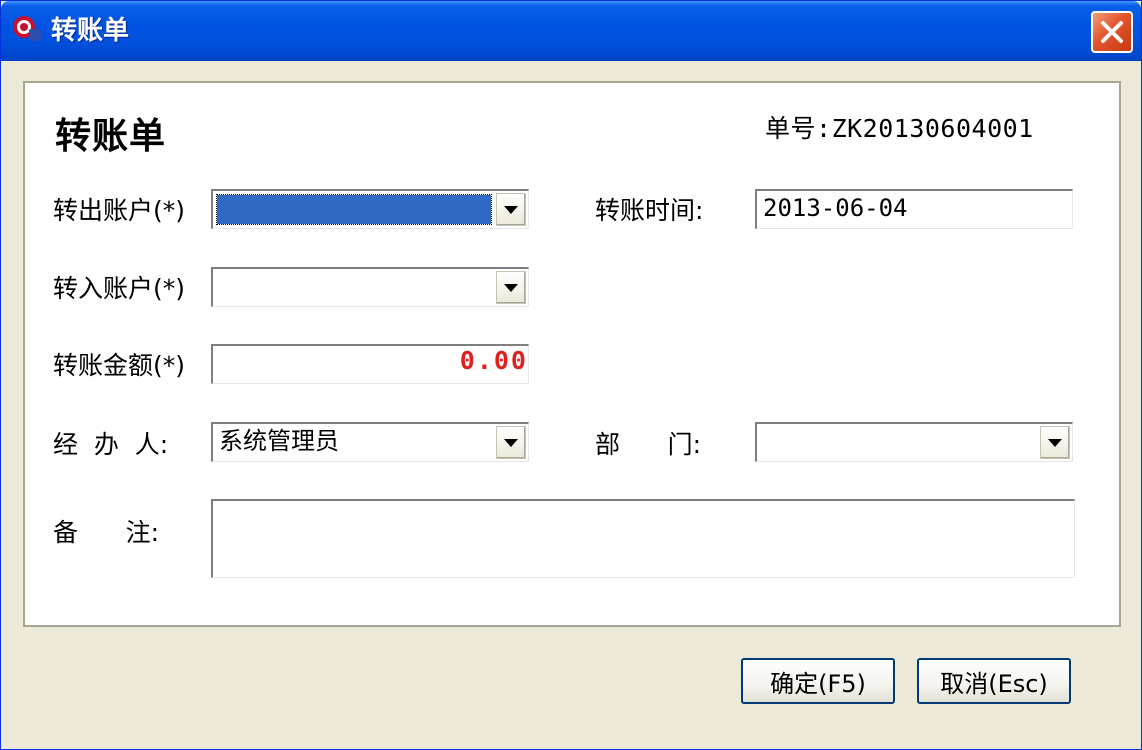 The width and height of the screenshot is (1142, 750). I want to click on remark-textarea, so click(643, 538).